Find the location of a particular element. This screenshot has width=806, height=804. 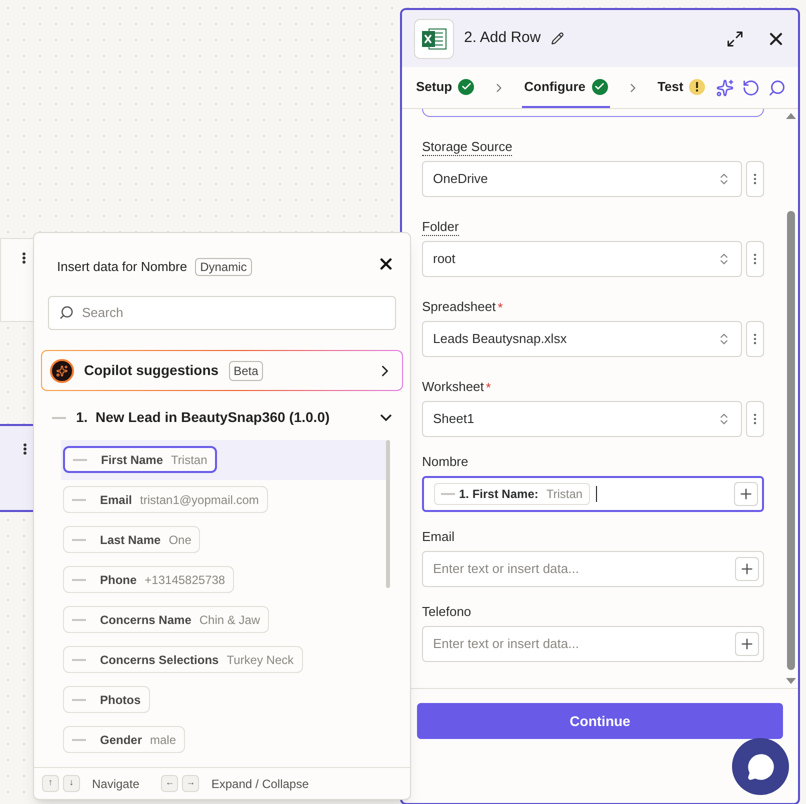

data-item: Phone +13145825738 is located at coordinates (148, 580).